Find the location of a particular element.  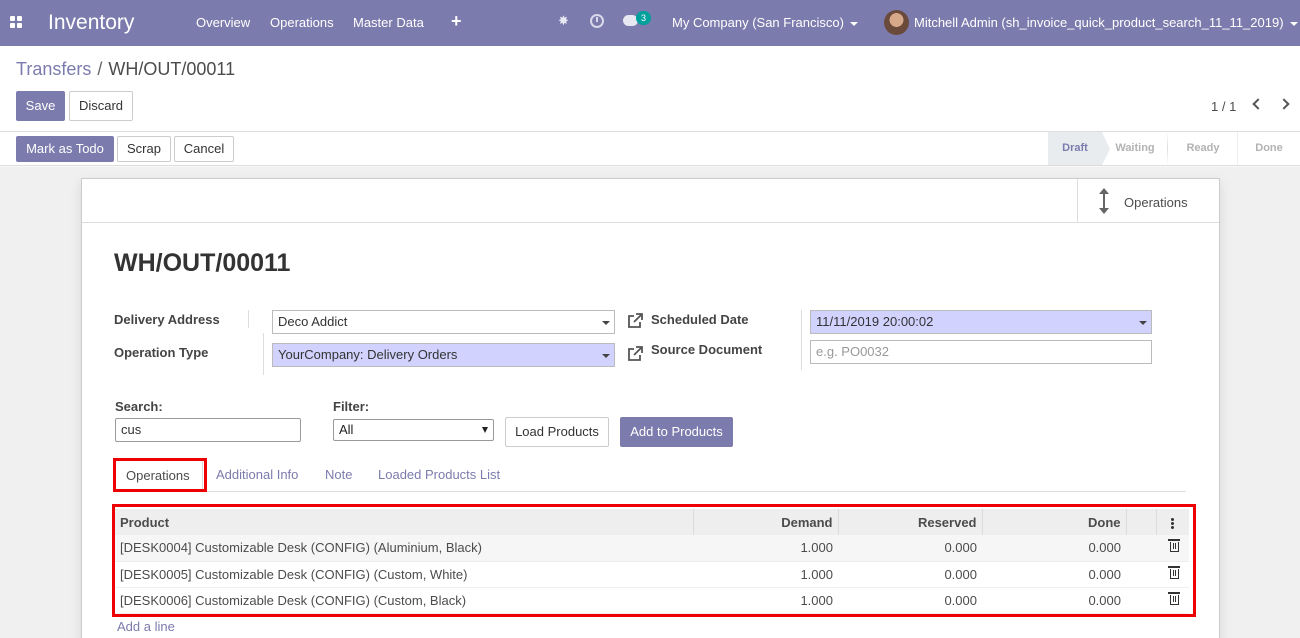

scrap-button: Scrap is located at coordinates (144, 149).